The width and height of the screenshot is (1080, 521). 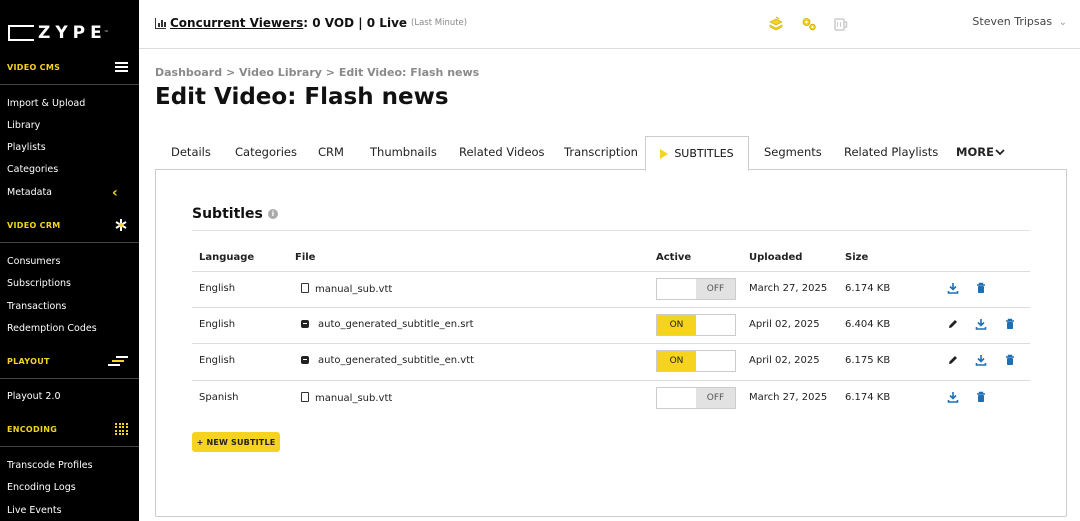 I want to click on file-name: auto_generated_subtitle_en.srt, so click(x=396, y=324).